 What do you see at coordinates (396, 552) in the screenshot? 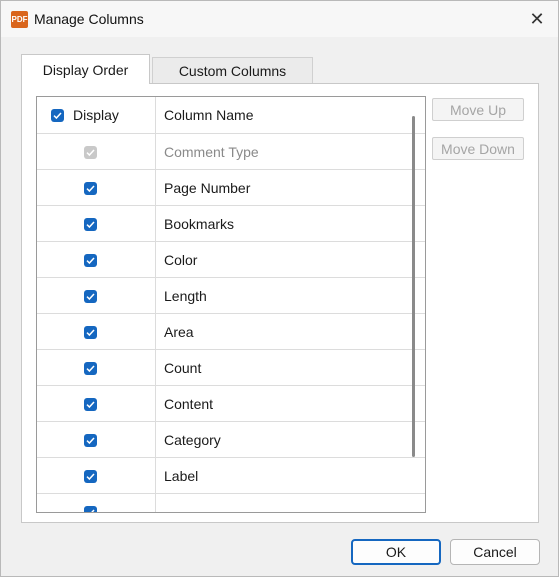
I see `ok-button: OK` at bounding box center [396, 552].